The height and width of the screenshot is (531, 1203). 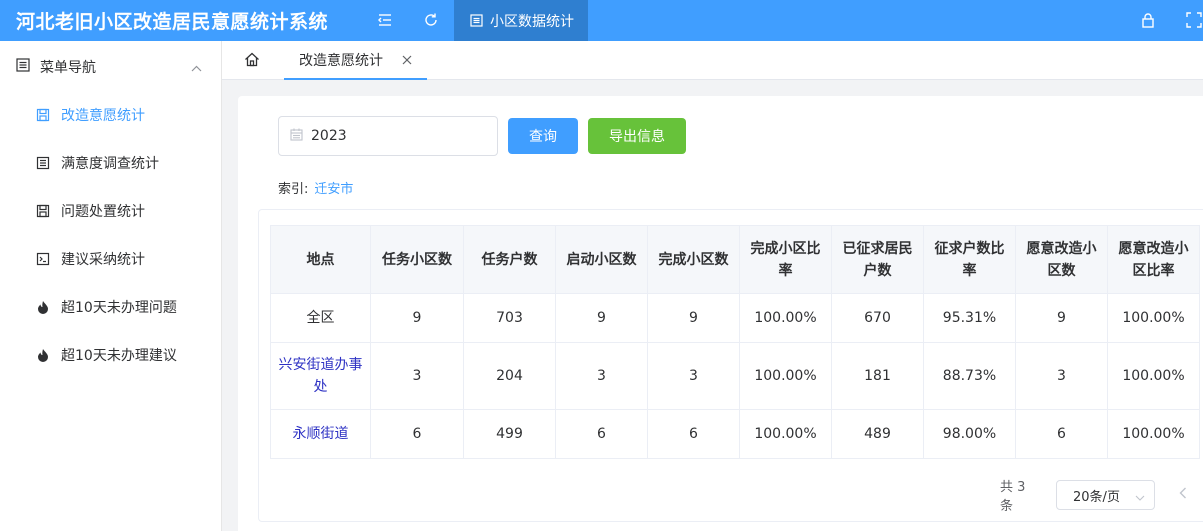 What do you see at coordinates (119, 356) in the screenshot?
I see `sidebar-item-label: 超10天未办理建议` at bounding box center [119, 356].